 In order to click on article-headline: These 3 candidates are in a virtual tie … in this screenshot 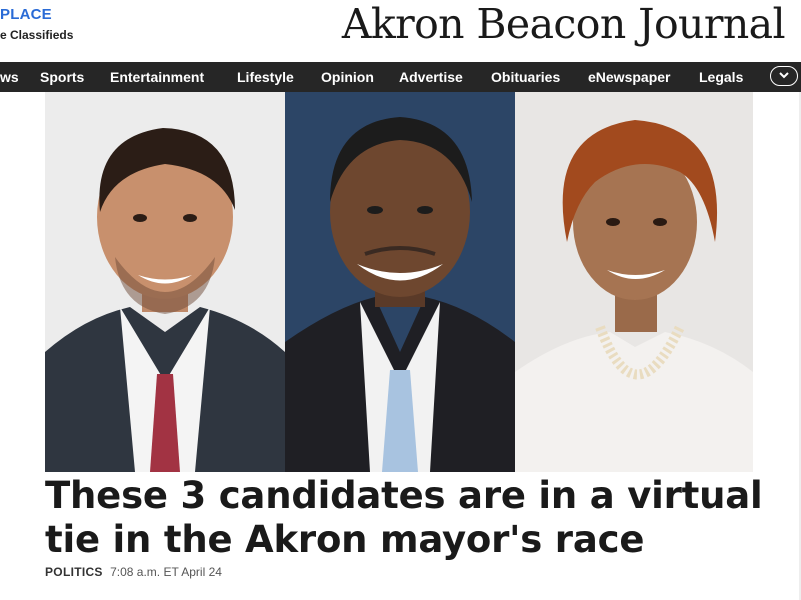, I will do `click(415, 518)`.